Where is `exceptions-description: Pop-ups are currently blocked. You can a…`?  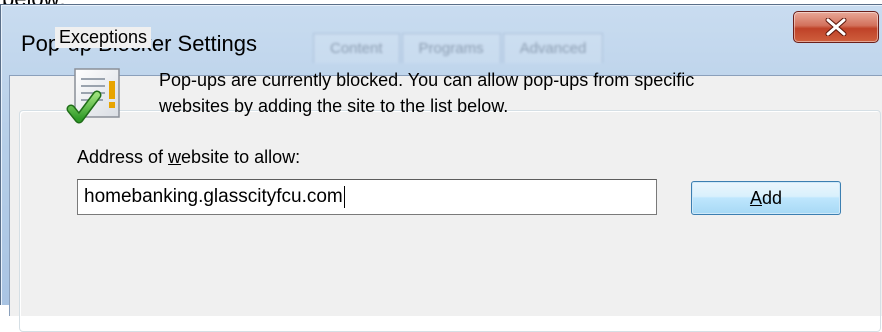
exceptions-description: Pop-ups are currently blocked. You can a… is located at coordinates (499, 93).